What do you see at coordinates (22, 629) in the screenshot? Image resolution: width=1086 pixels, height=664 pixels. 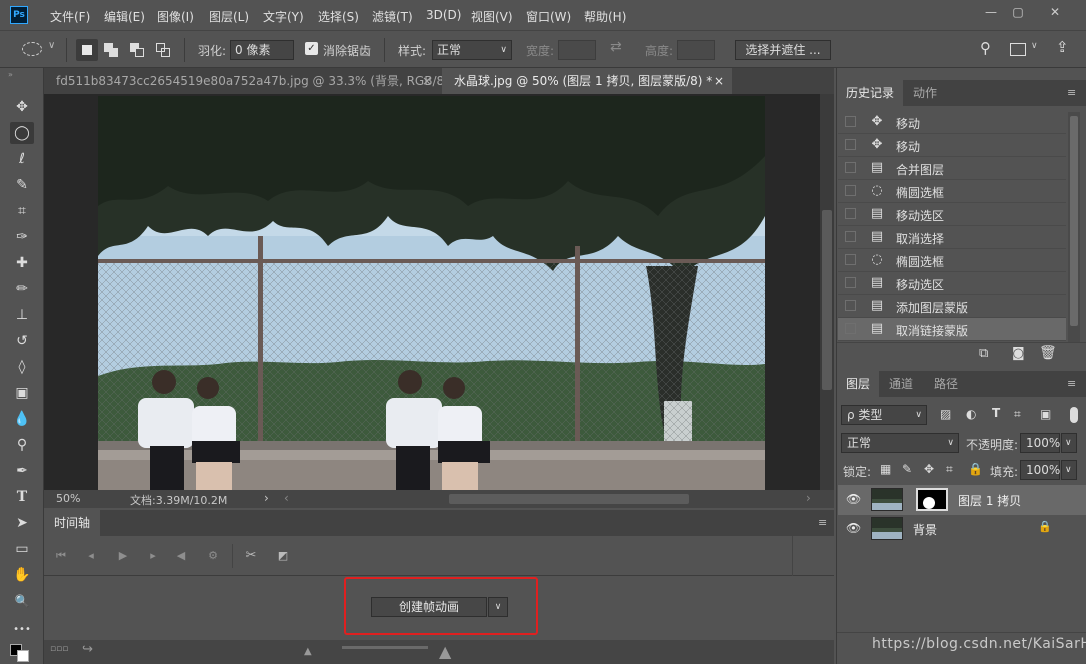 I see `more-tools: •••` at bounding box center [22, 629].